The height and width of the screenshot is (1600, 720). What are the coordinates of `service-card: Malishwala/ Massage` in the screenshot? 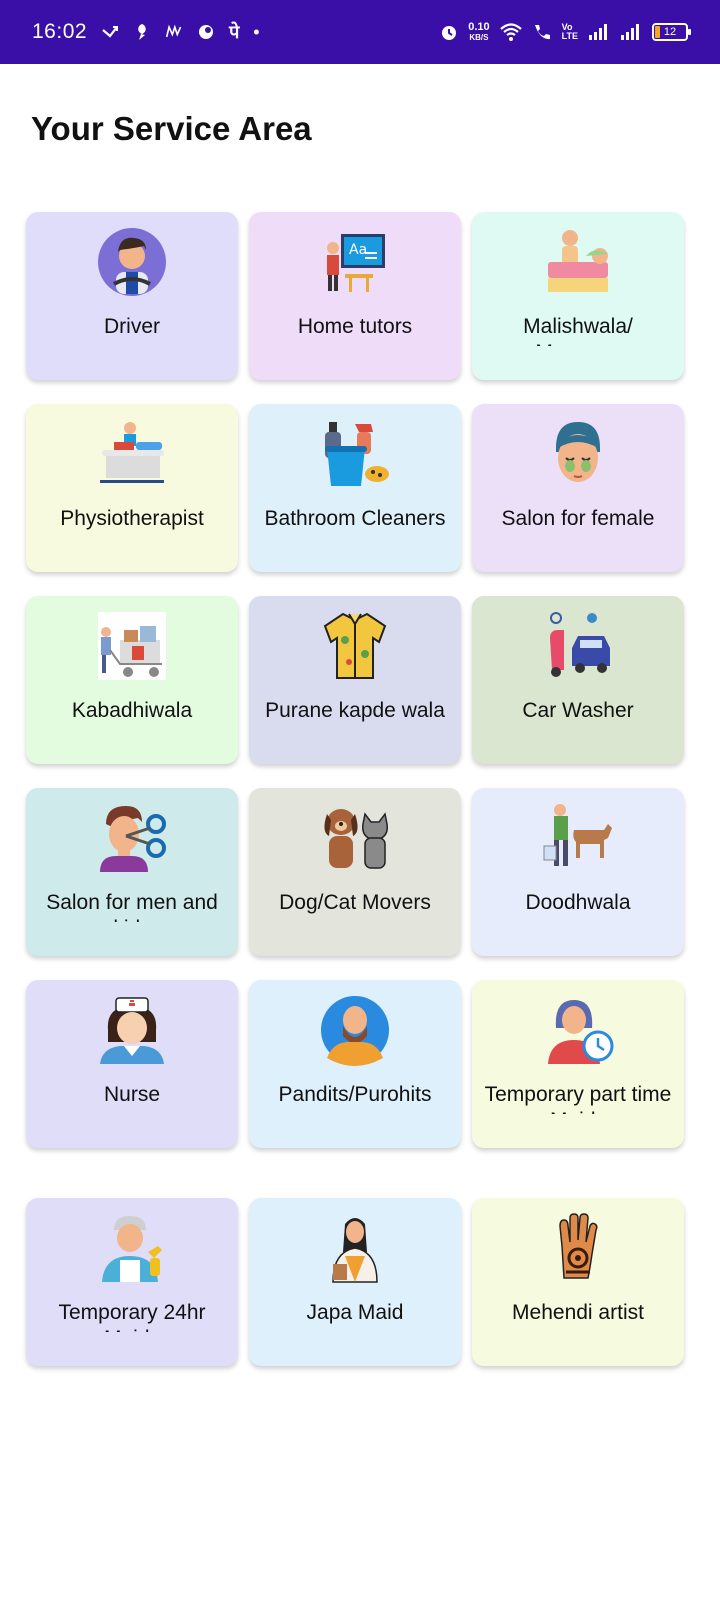 It's located at (578, 296).